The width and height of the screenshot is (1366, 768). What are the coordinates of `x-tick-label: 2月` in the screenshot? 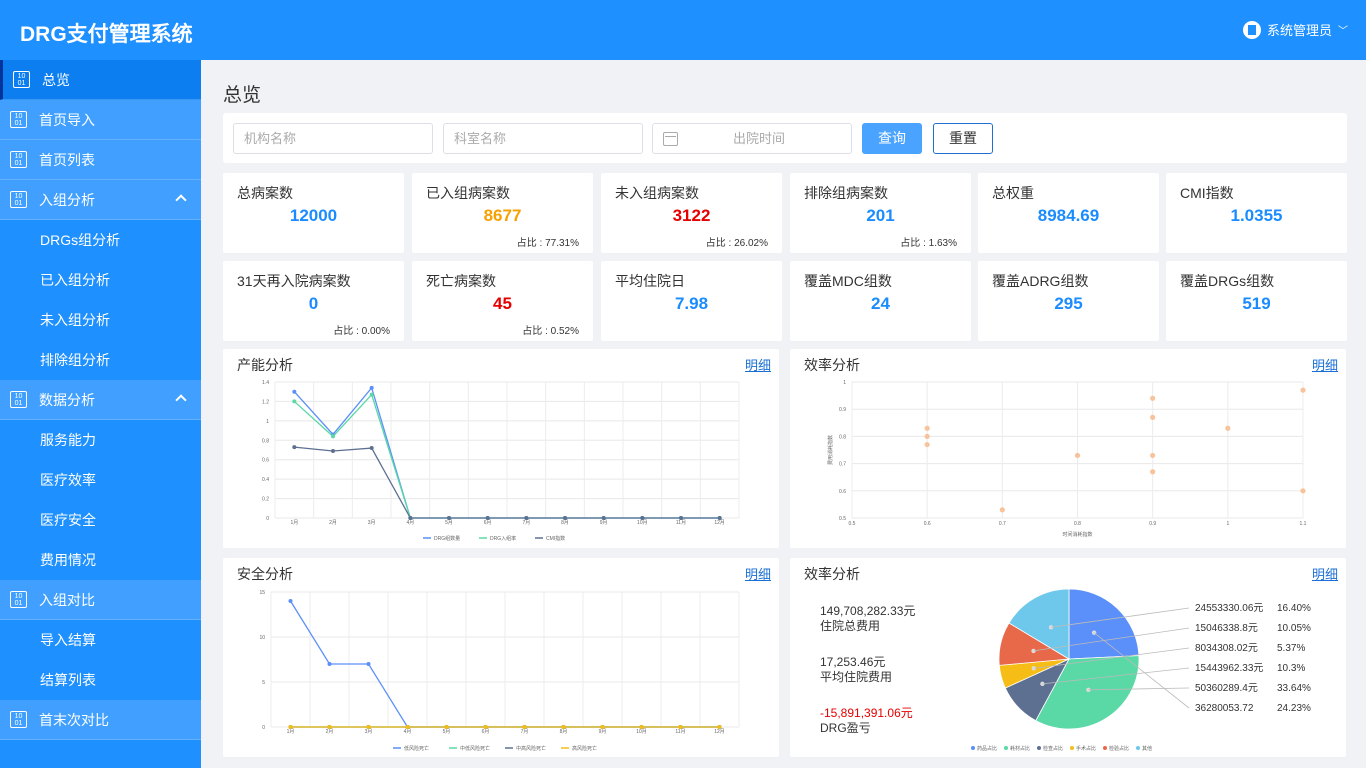 It's located at (333, 523).